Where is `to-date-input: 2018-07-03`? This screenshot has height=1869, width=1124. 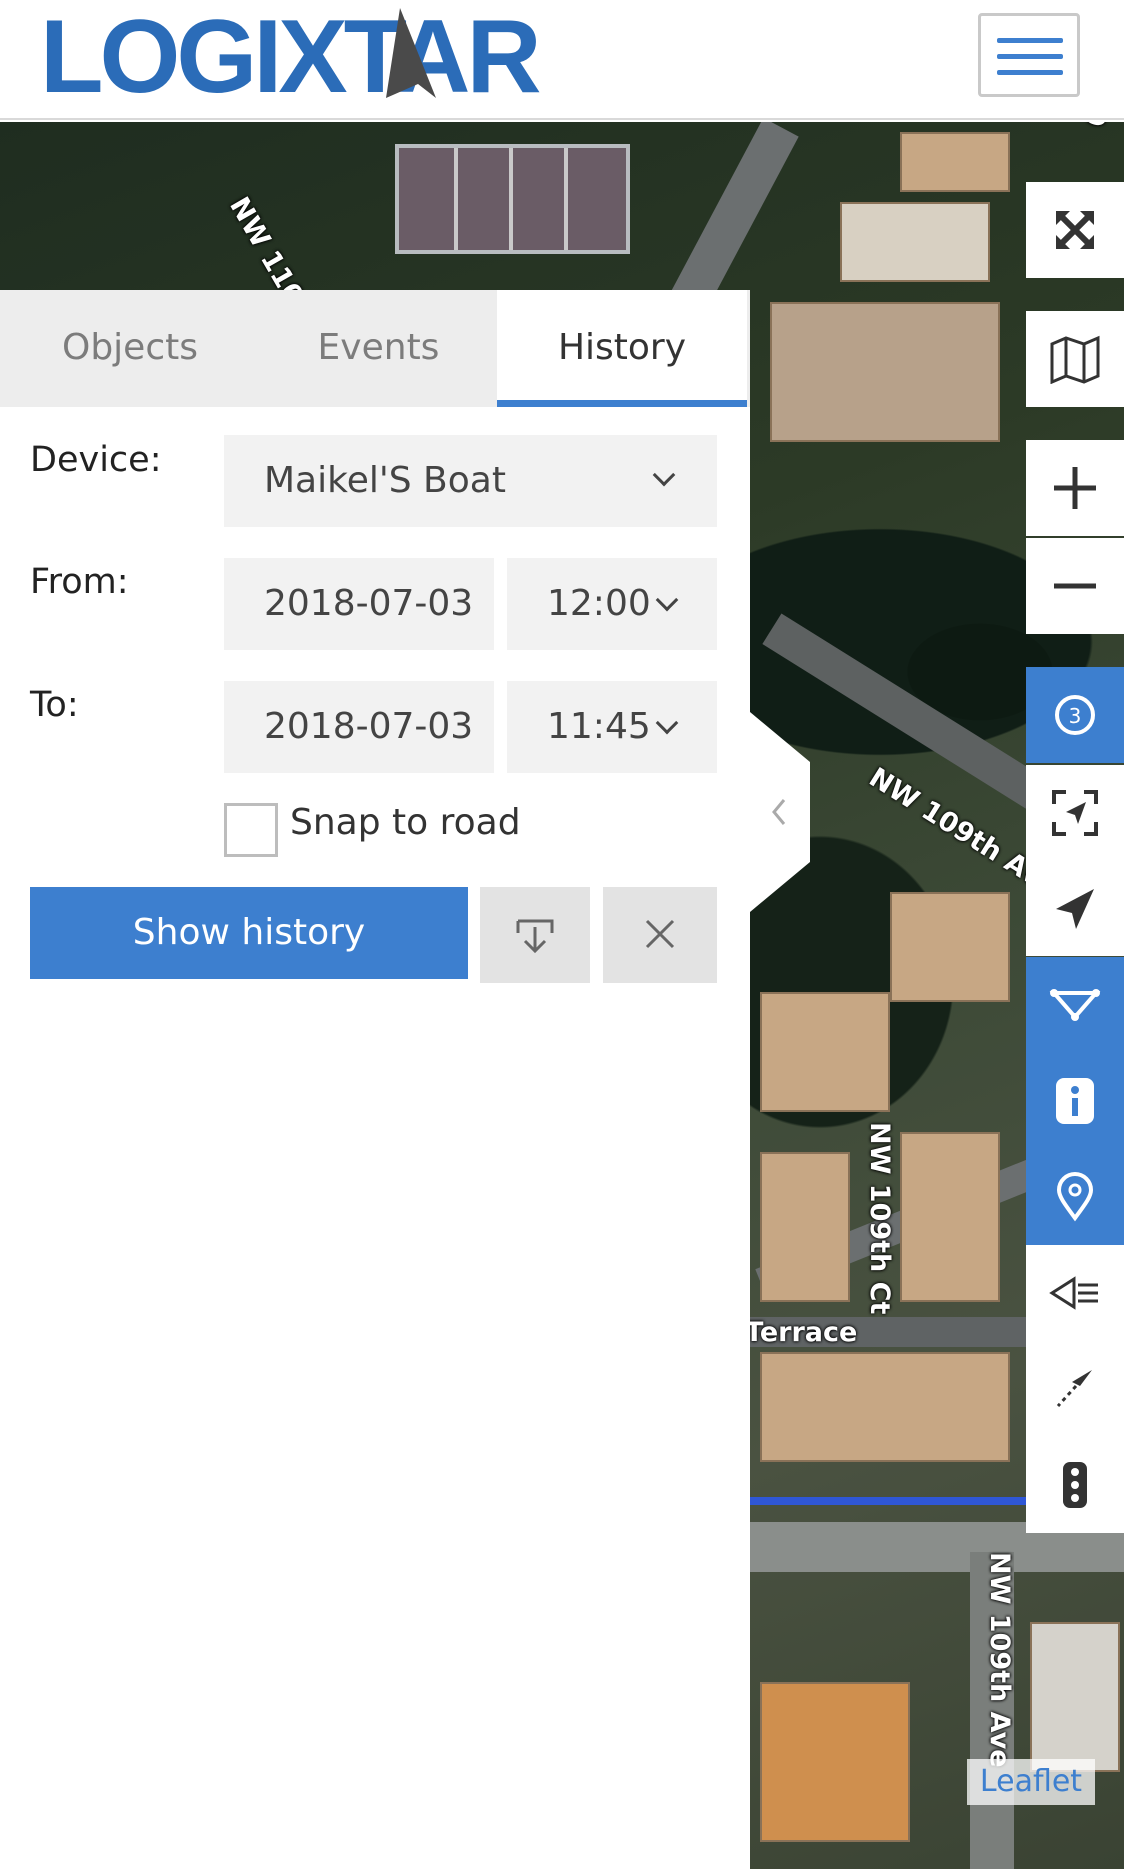 to-date-input: 2018-07-03 is located at coordinates (359, 727).